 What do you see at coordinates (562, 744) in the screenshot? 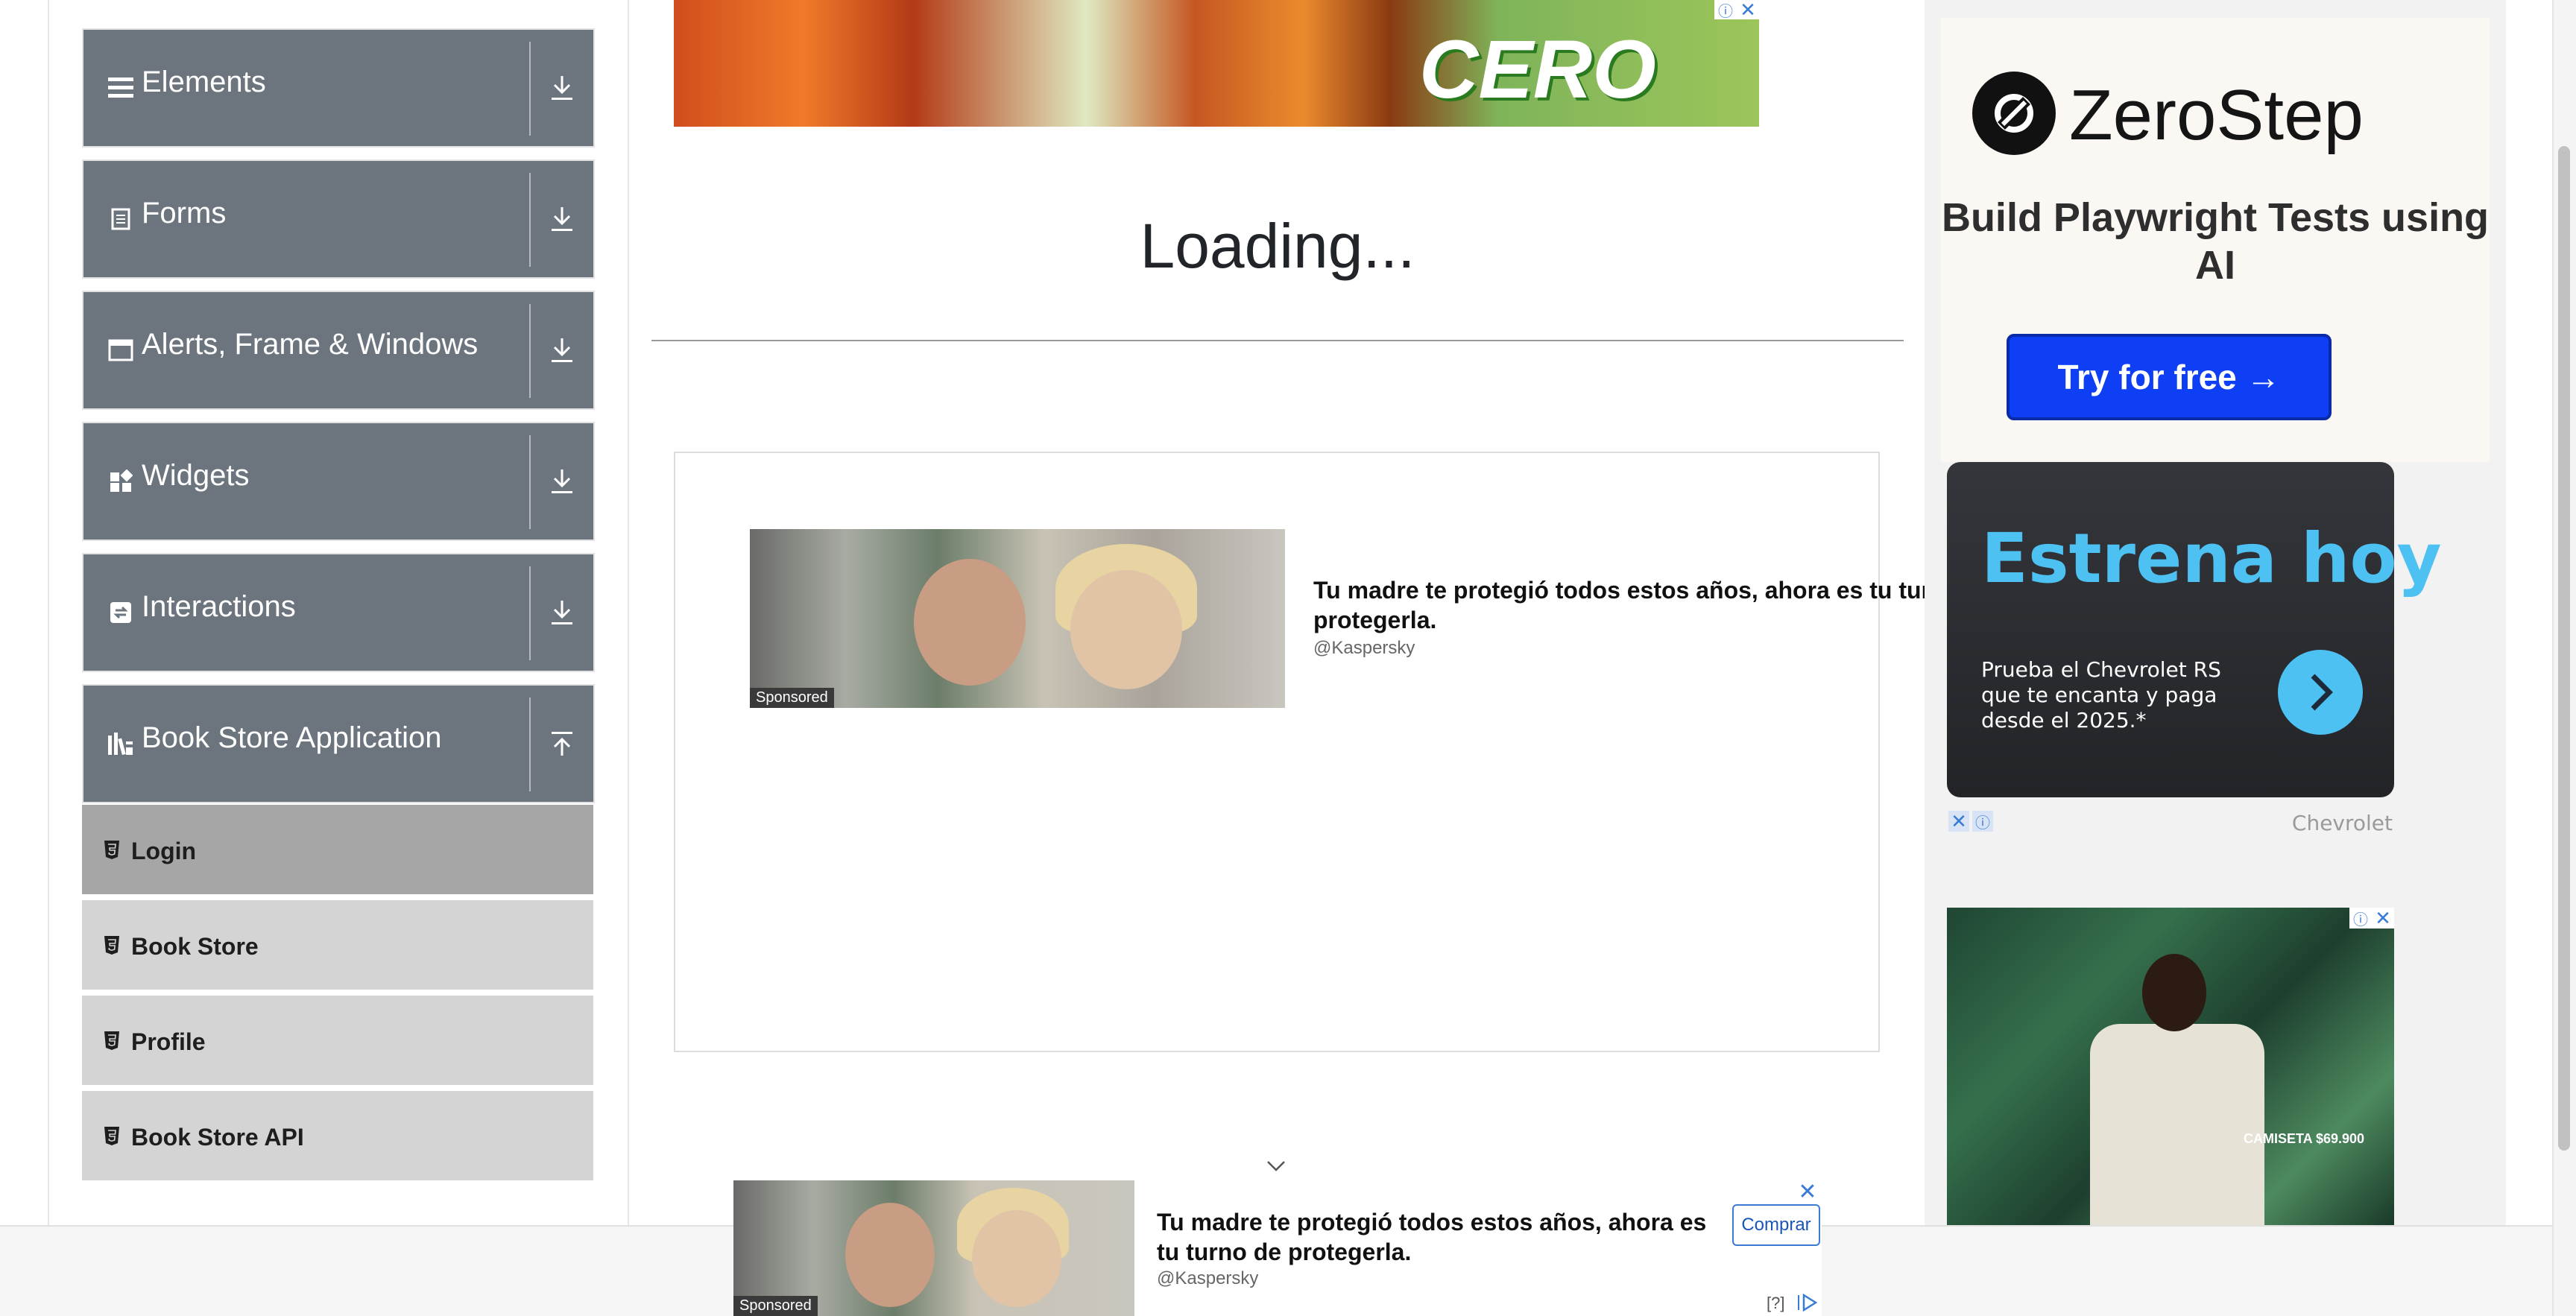
I see `collapse-icon` at bounding box center [562, 744].